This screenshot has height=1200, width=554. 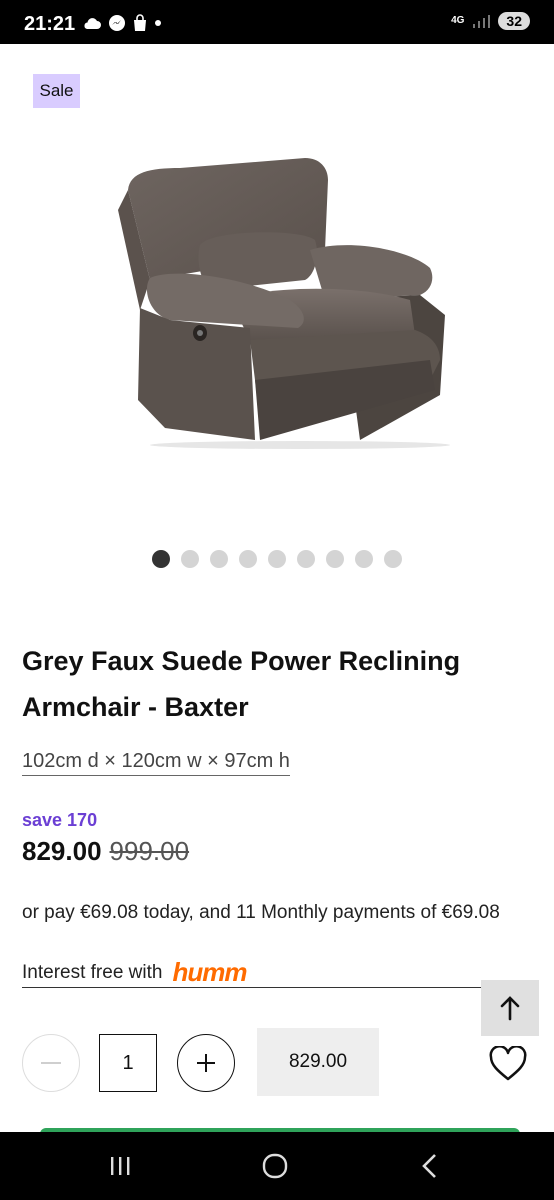 What do you see at coordinates (514, 21) in the screenshot?
I see `battery-icon: 32` at bounding box center [514, 21].